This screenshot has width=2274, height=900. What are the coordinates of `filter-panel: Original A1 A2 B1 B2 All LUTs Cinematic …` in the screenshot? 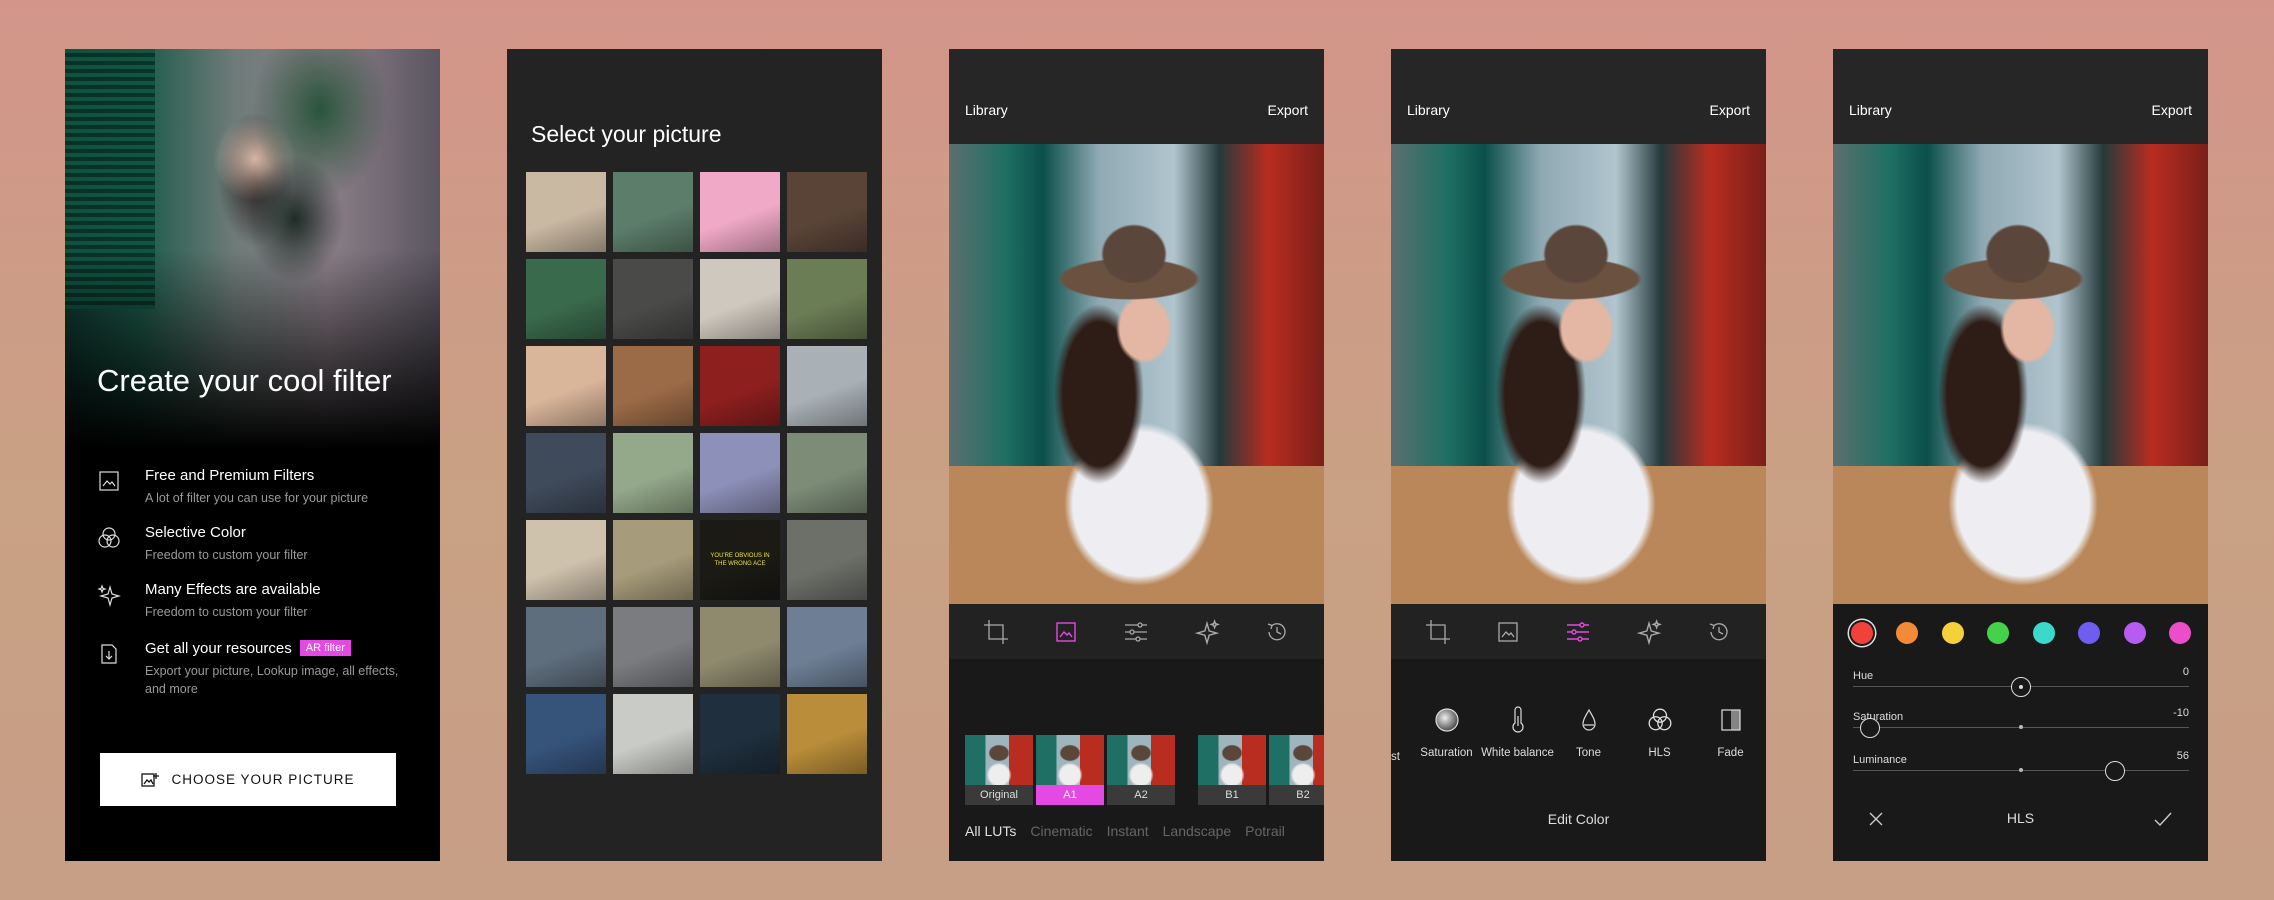 It's located at (1136, 760).